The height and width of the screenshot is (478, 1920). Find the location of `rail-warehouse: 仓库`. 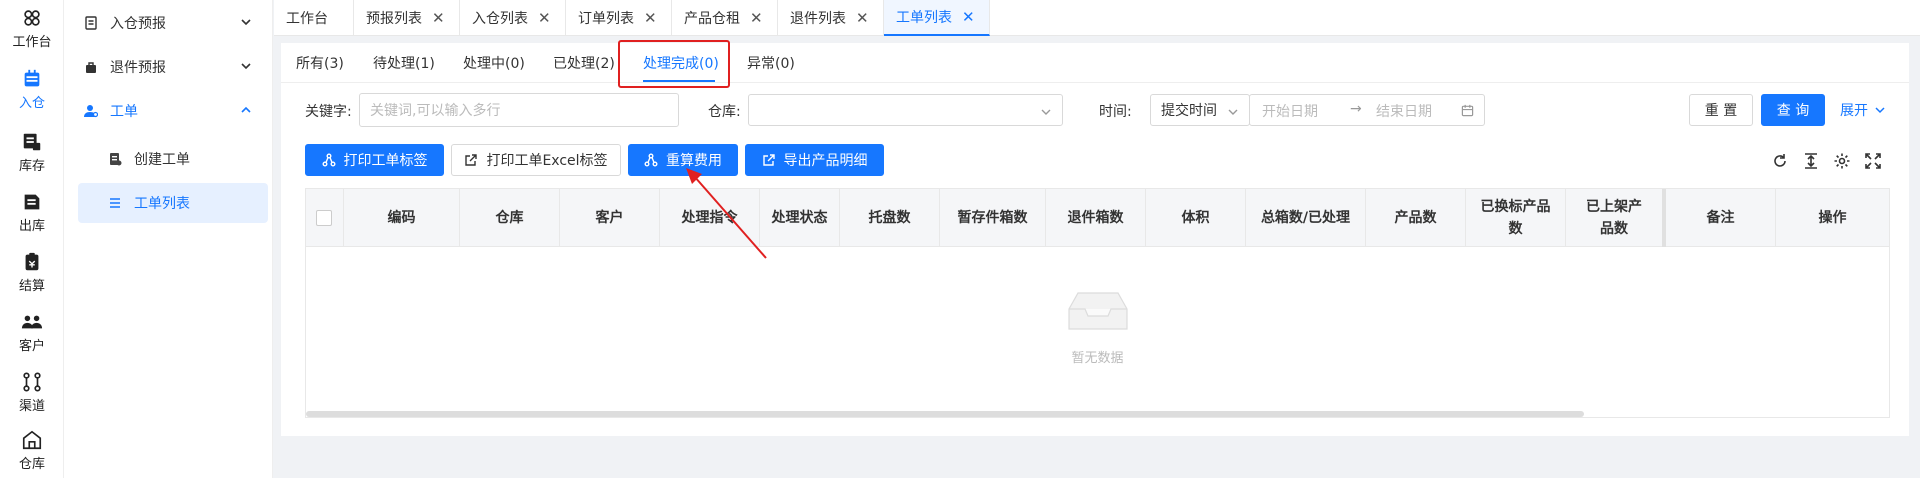

rail-warehouse: 仓库 is located at coordinates (32, 450).